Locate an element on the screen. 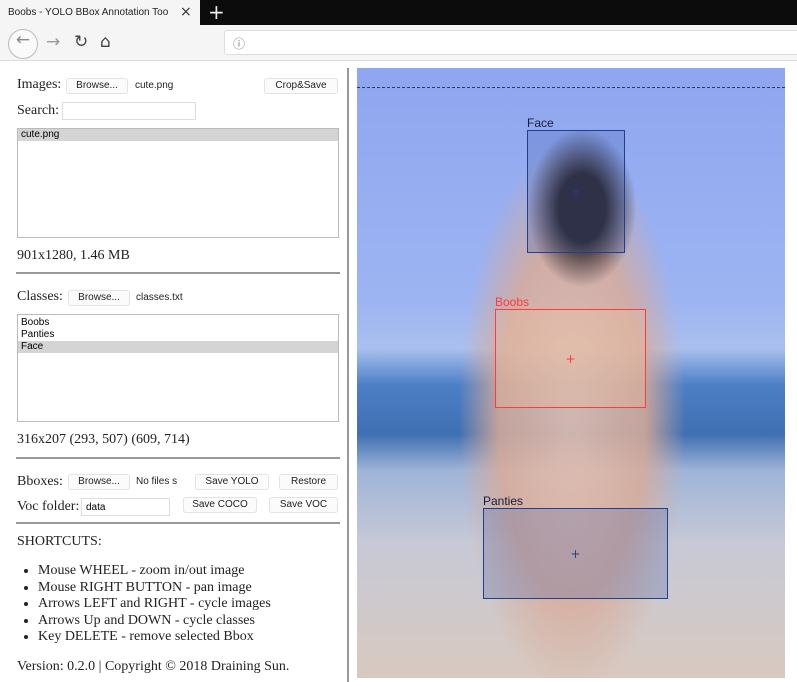  save-voc-button: Save VOC is located at coordinates (303, 505).